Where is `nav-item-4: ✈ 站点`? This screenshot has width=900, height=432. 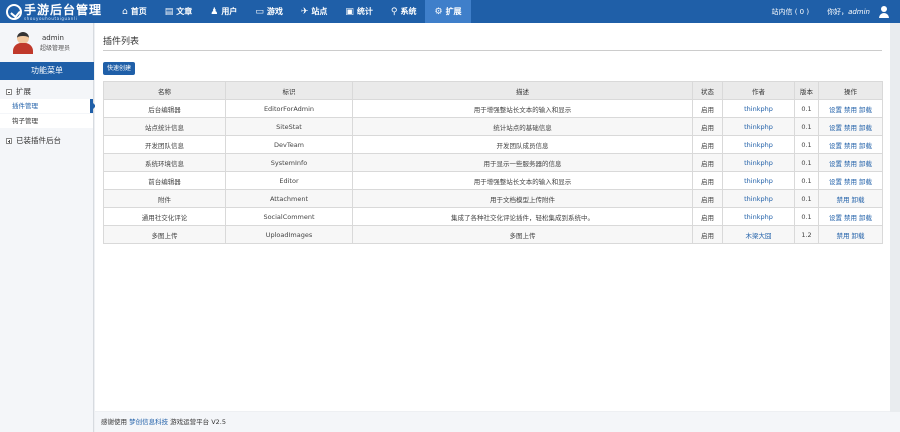 nav-item-4: ✈ 站点 is located at coordinates (314, 11).